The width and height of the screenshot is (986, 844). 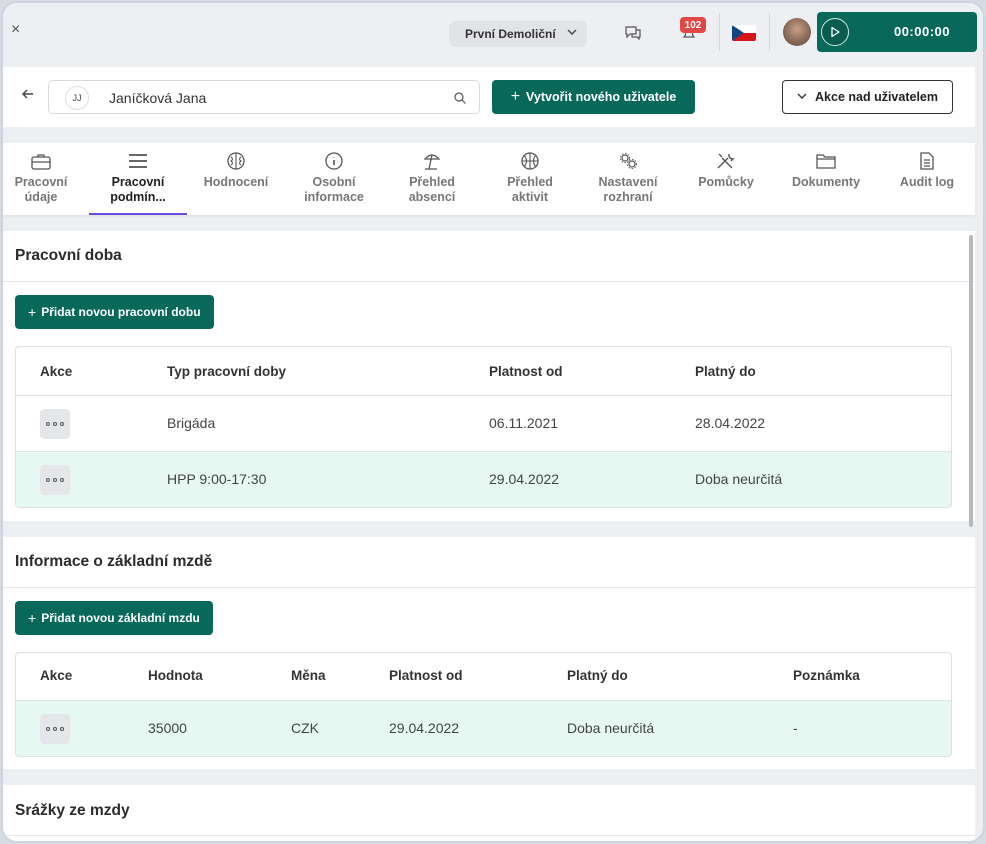 What do you see at coordinates (167, 728) in the screenshot?
I see `cell-value: 35000` at bounding box center [167, 728].